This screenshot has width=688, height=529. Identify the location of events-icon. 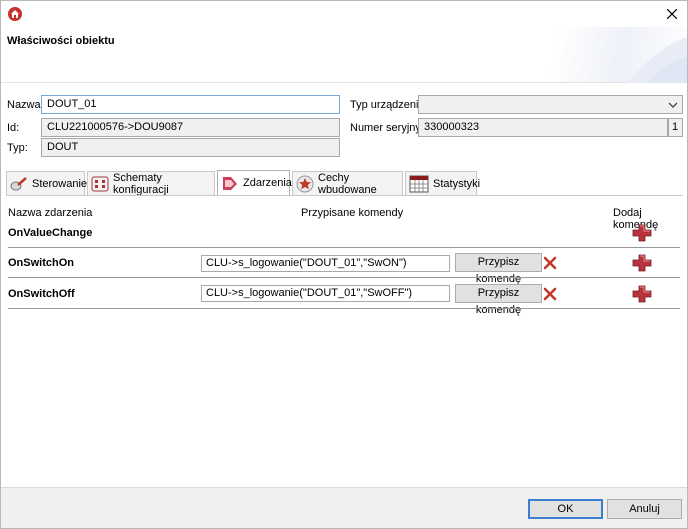
(230, 183).